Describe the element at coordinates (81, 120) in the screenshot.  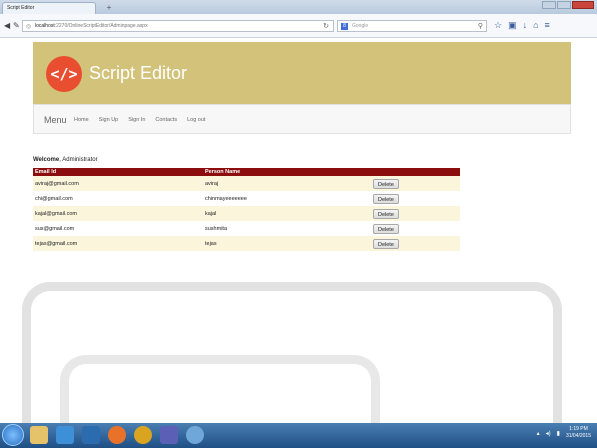
I see `menu-link-home: Home` at that location.